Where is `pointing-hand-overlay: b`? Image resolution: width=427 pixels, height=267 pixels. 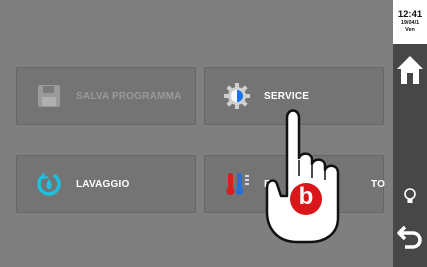 pointing-hand-overlay: b is located at coordinates (310, 175).